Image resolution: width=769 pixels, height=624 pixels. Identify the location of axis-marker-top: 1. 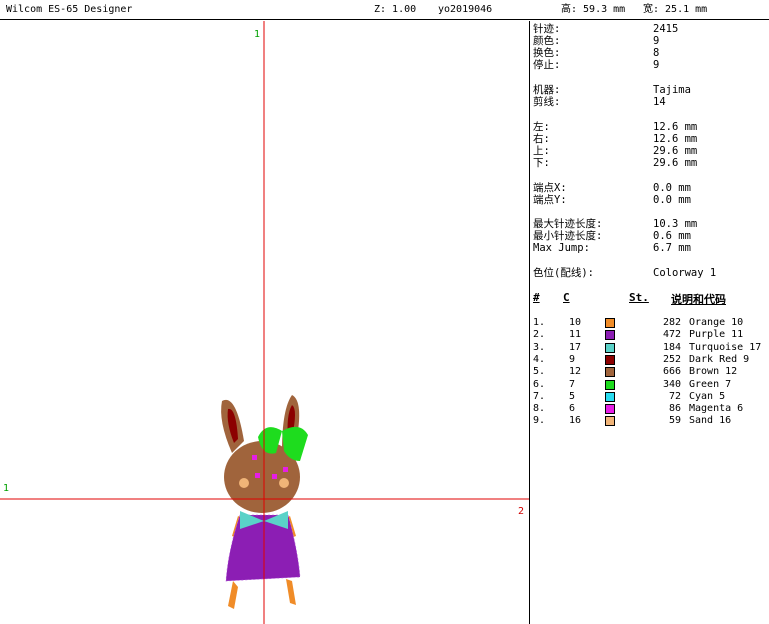
(257, 34).